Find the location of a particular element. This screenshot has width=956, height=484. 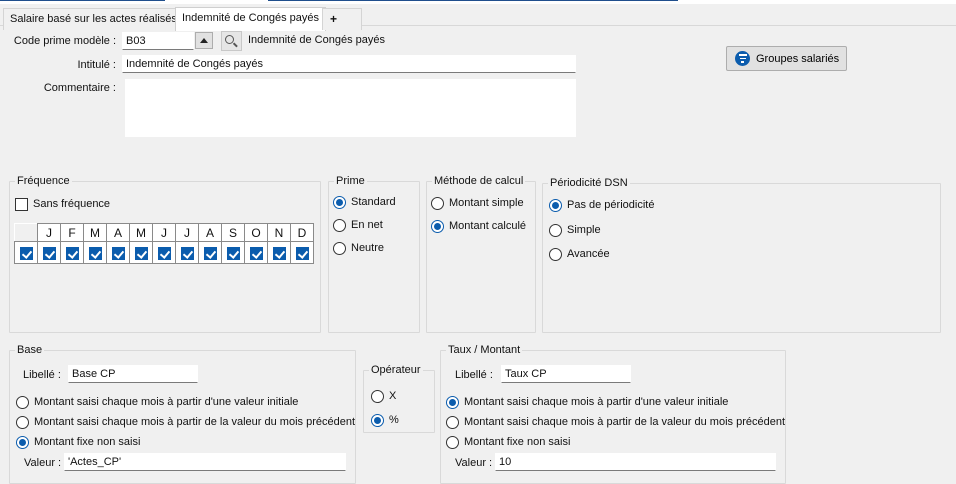

frequence-legend: Fréquence is located at coordinates (43, 181).